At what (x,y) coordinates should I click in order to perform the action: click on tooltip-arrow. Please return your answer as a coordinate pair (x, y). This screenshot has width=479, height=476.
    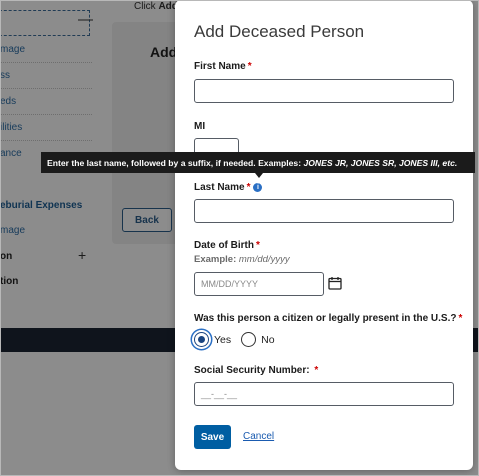
    Looking at the image, I should click on (259, 175).